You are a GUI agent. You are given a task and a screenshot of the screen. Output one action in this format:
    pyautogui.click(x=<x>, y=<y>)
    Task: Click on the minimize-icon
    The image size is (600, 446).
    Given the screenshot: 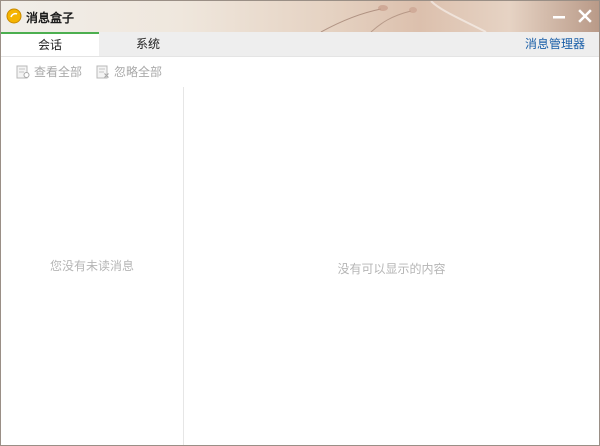 What is the action you would take?
    pyautogui.click(x=559, y=16)
    